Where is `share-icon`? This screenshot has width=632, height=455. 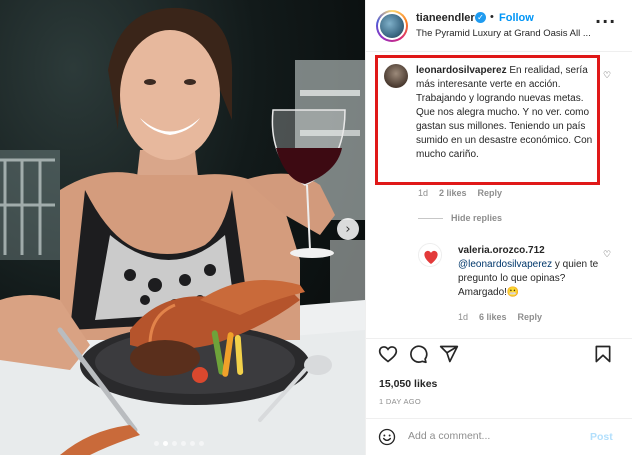 share-icon is located at coordinates (449, 354).